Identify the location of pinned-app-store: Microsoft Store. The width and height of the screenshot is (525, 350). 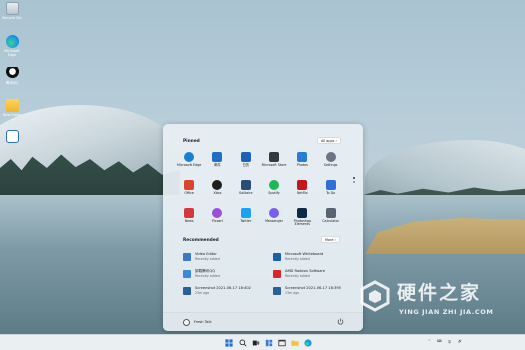
(274, 165).